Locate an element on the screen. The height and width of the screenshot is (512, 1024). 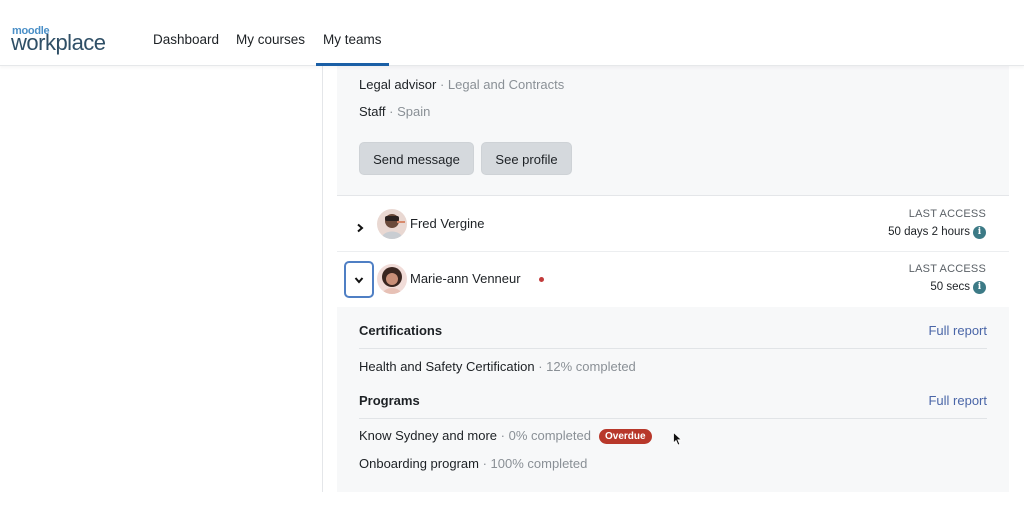
member-name: Fred Vergine is located at coordinates (447, 223).